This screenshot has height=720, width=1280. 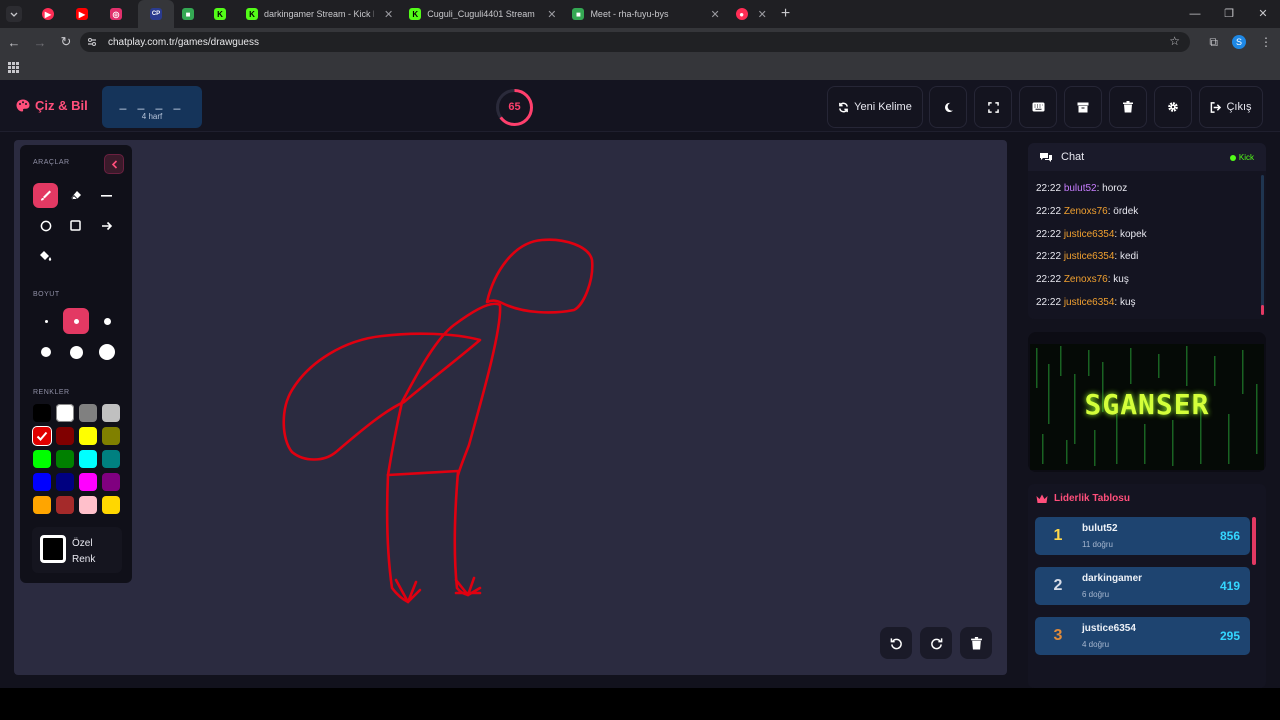 I want to click on platform-badge: Kick, so click(x=1241, y=157).